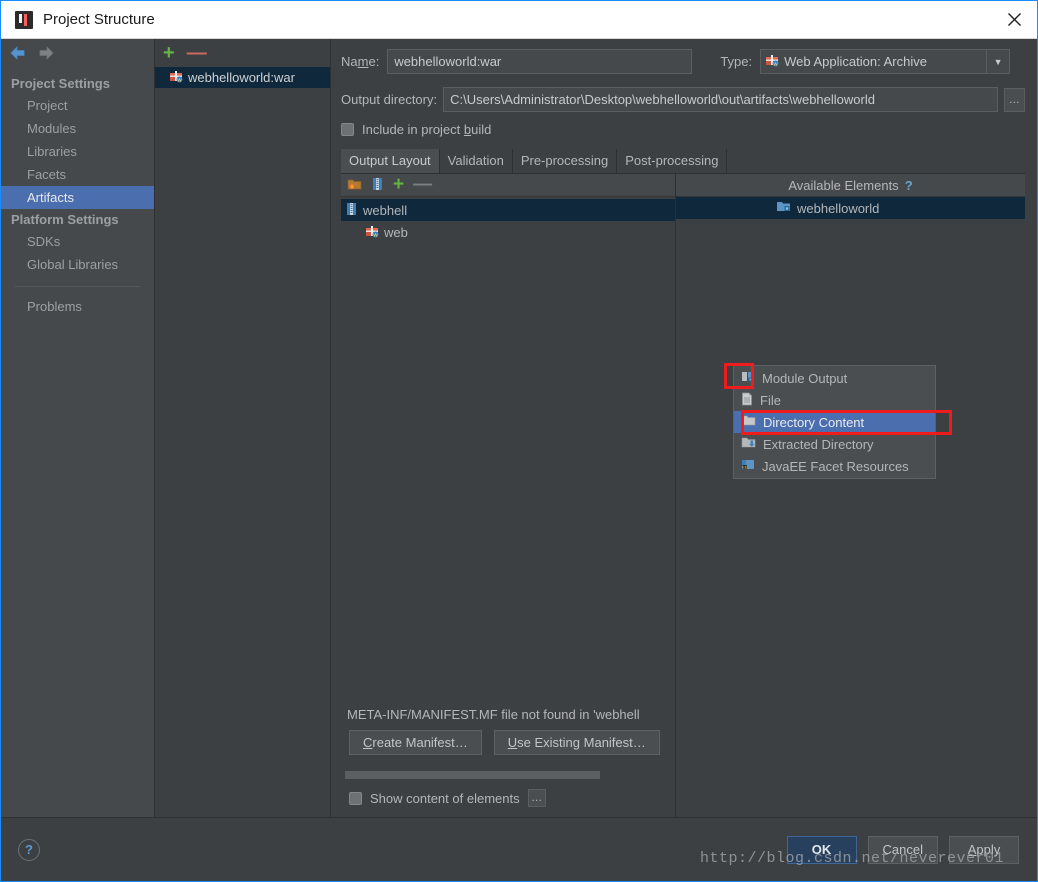  Describe the element at coordinates (398, 184) in the screenshot. I see `add-element-button: +` at that location.